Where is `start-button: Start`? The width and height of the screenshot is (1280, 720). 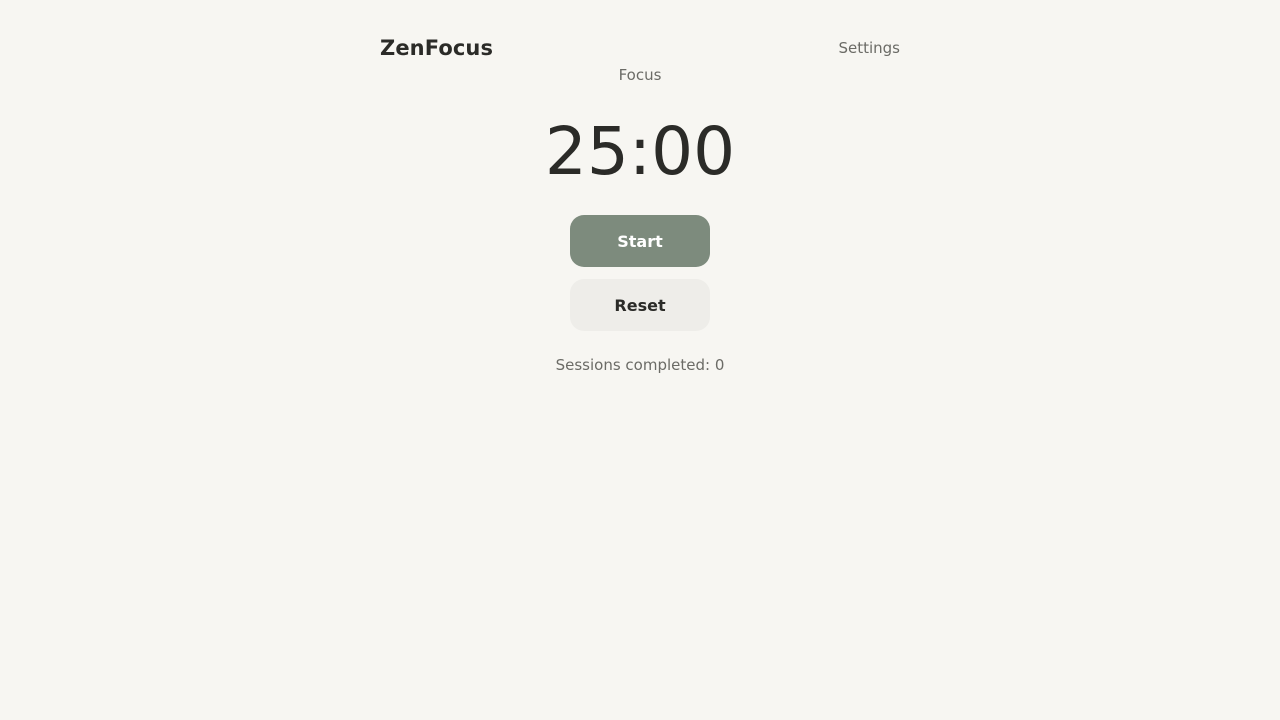 start-button: Start is located at coordinates (640, 241).